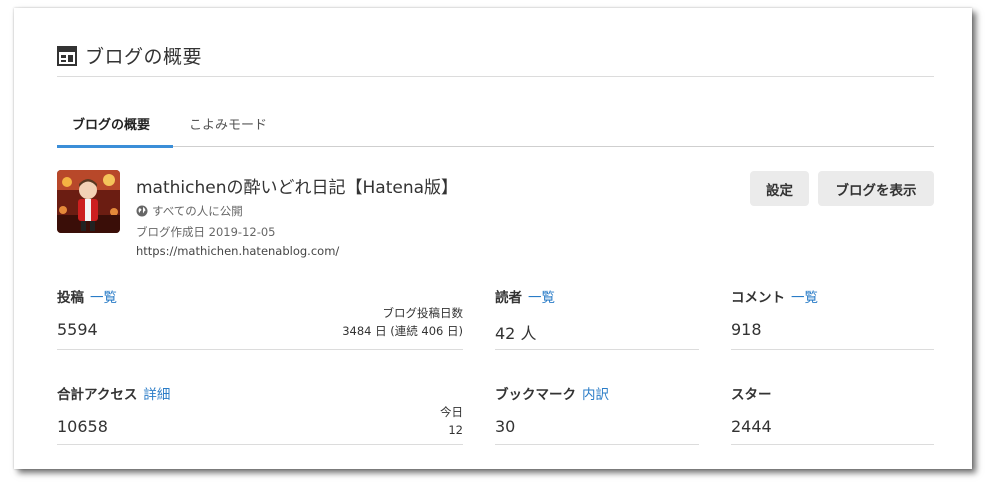  I want to click on today-value: 12, so click(455, 430).